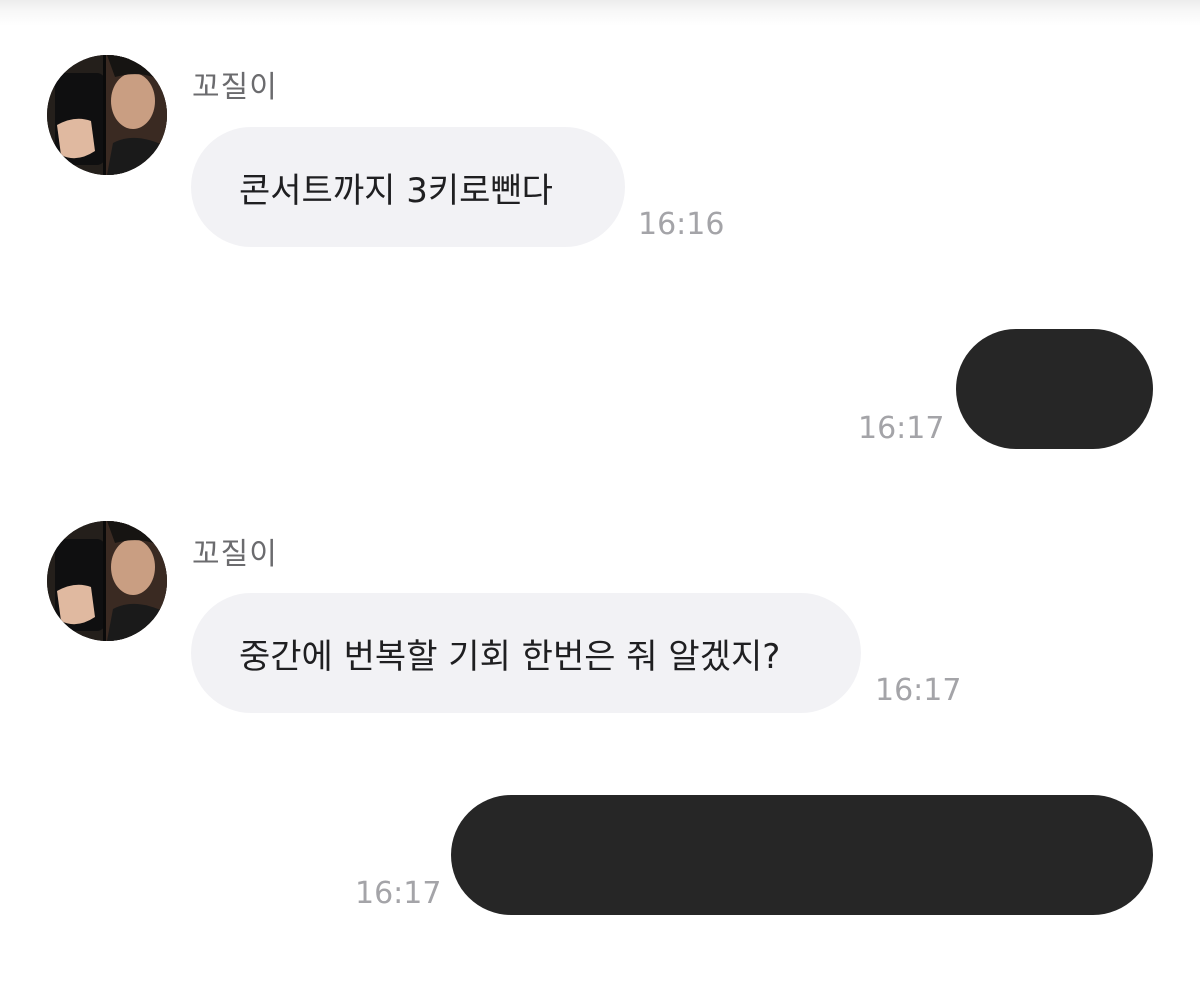 The image size is (1200, 1000). Describe the element at coordinates (681, 224) in the screenshot. I see `message-timestamp: 16:16` at that location.